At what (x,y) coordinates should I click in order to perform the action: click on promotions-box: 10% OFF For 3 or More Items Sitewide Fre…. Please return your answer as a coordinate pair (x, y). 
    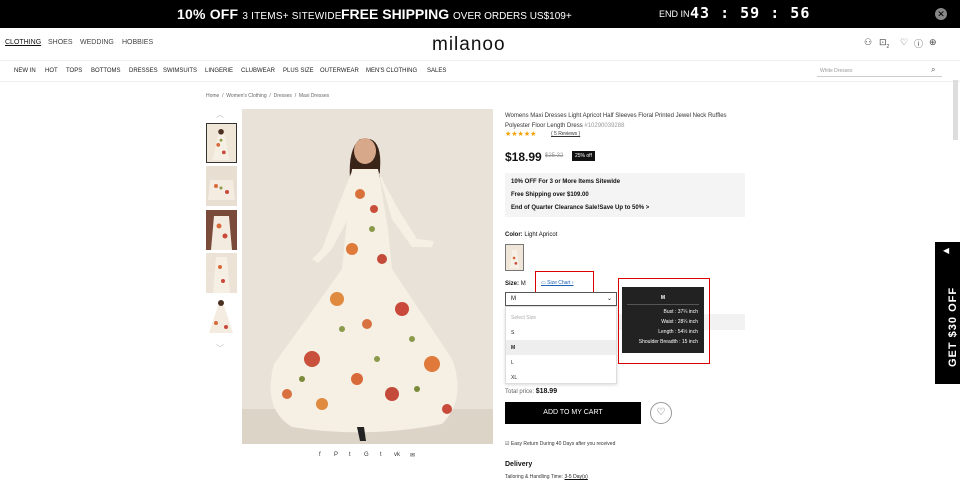
    Looking at the image, I should click on (625, 195).